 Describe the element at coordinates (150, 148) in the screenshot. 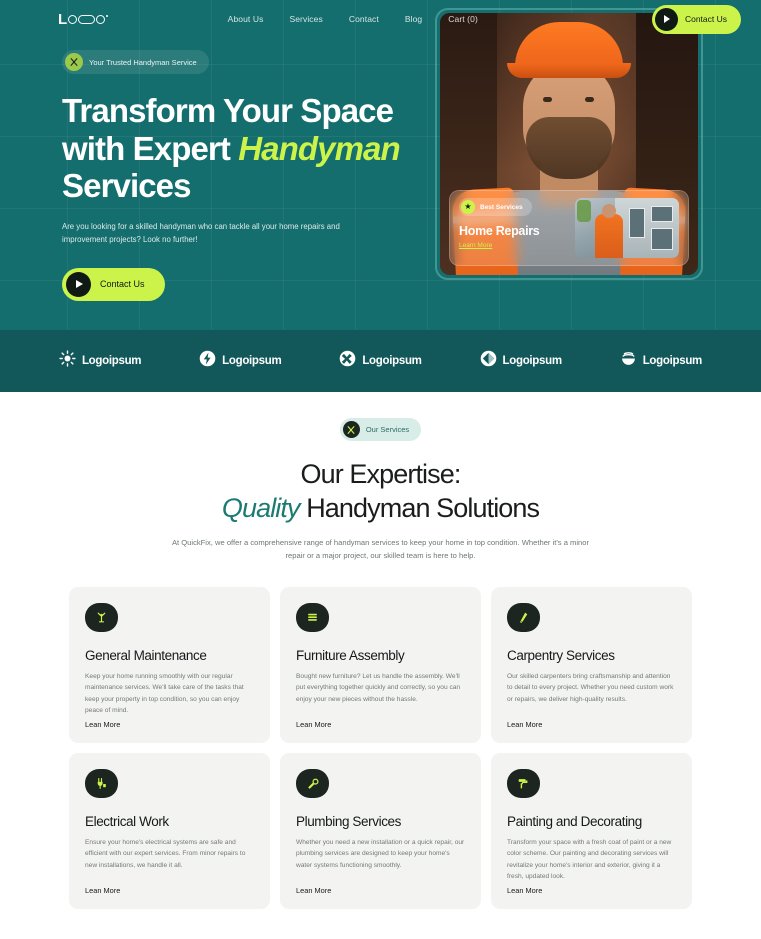

I see `hero-title-line-2-prefix: with Expert` at that location.